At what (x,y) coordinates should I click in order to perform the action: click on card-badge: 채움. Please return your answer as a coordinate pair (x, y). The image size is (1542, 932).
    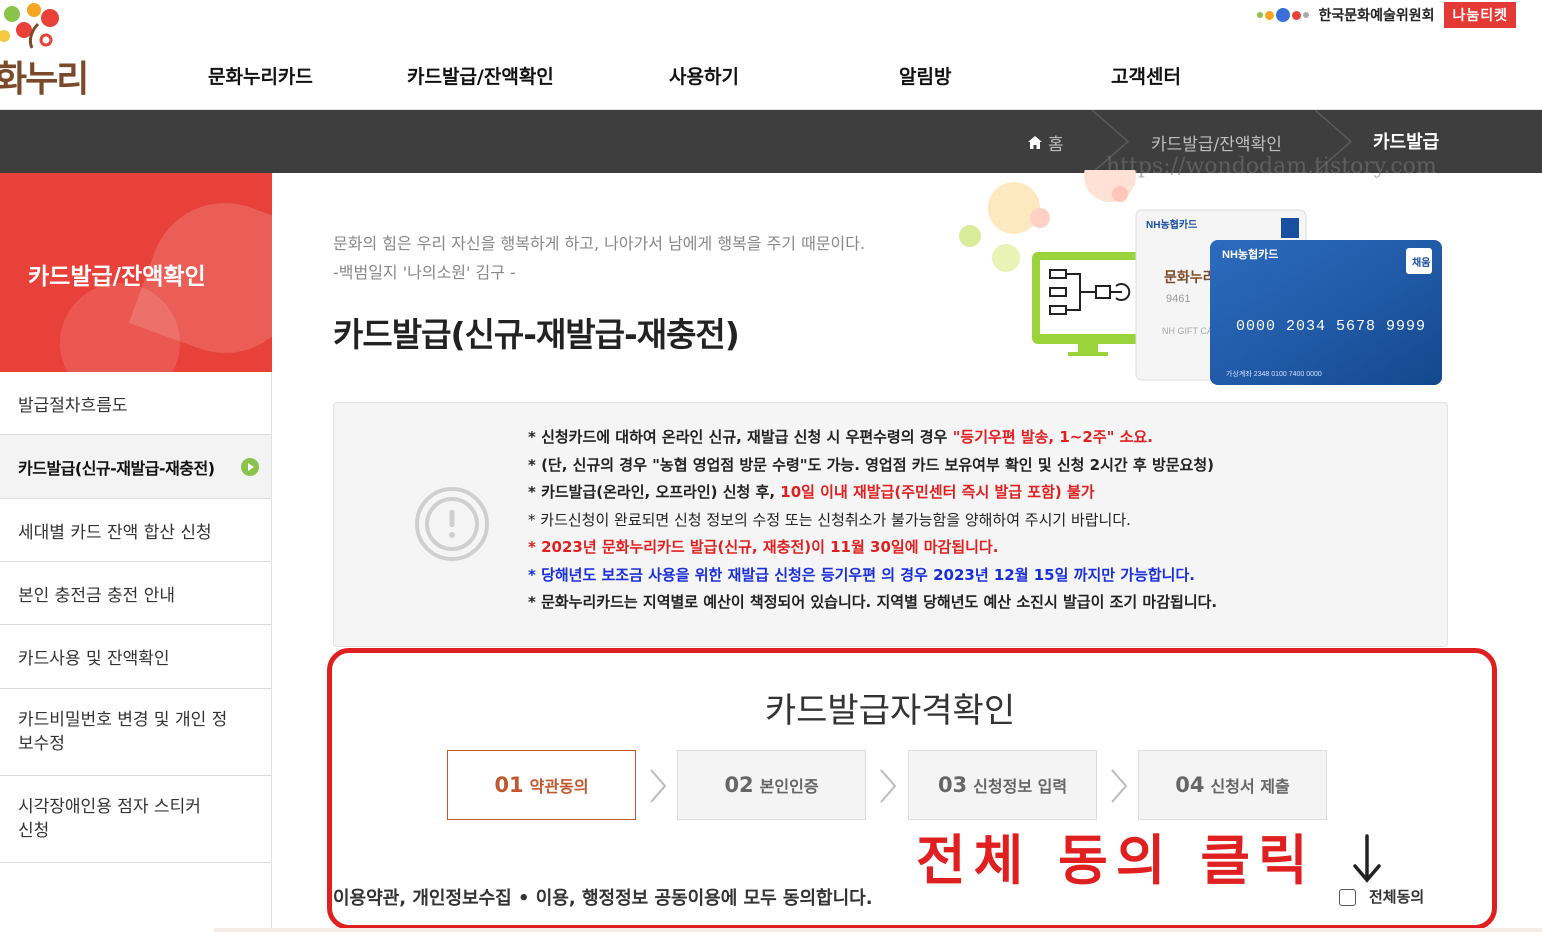
    Looking at the image, I should click on (1421, 262).